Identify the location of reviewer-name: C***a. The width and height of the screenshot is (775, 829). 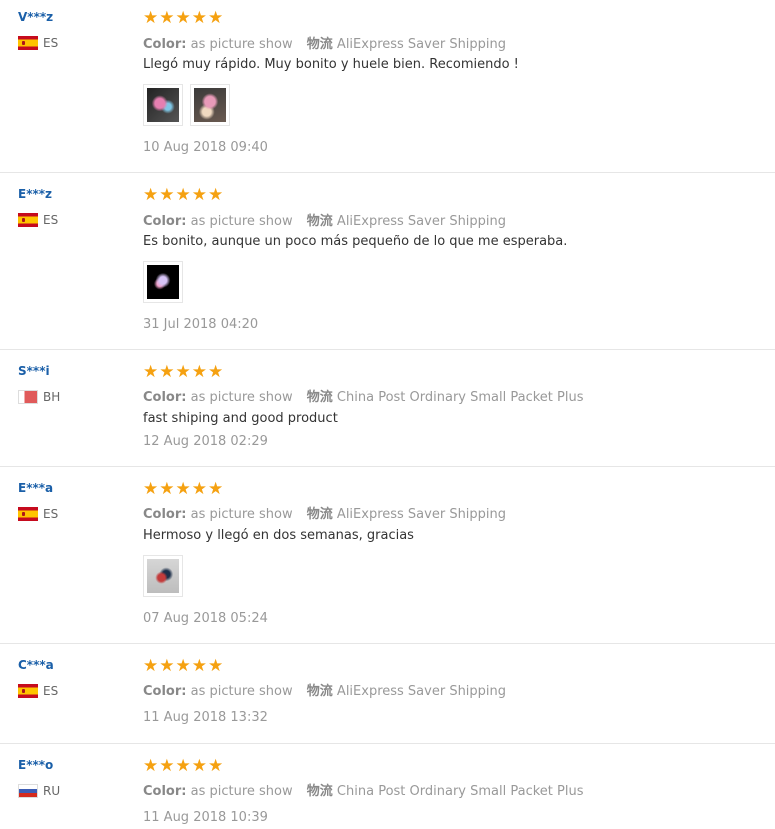
(36, 665).